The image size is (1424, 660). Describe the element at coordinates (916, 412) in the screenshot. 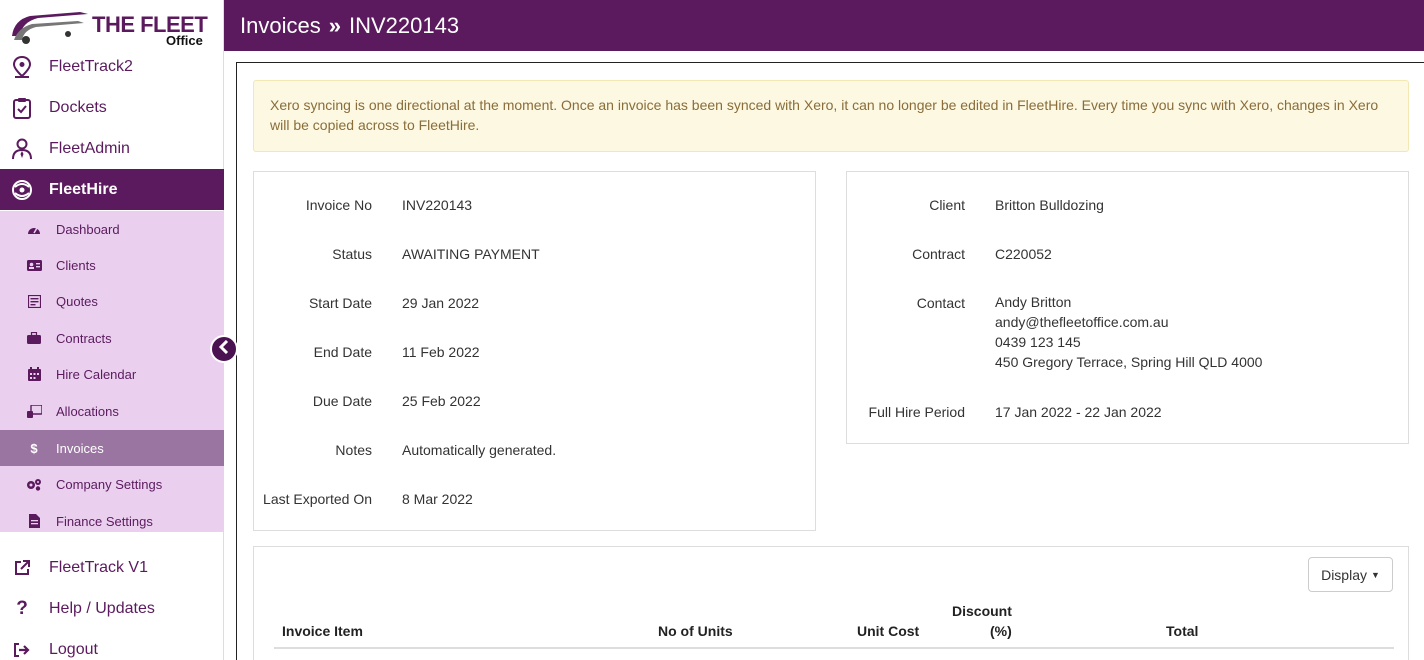

I see `field-label: Full Hire Period` at that location.